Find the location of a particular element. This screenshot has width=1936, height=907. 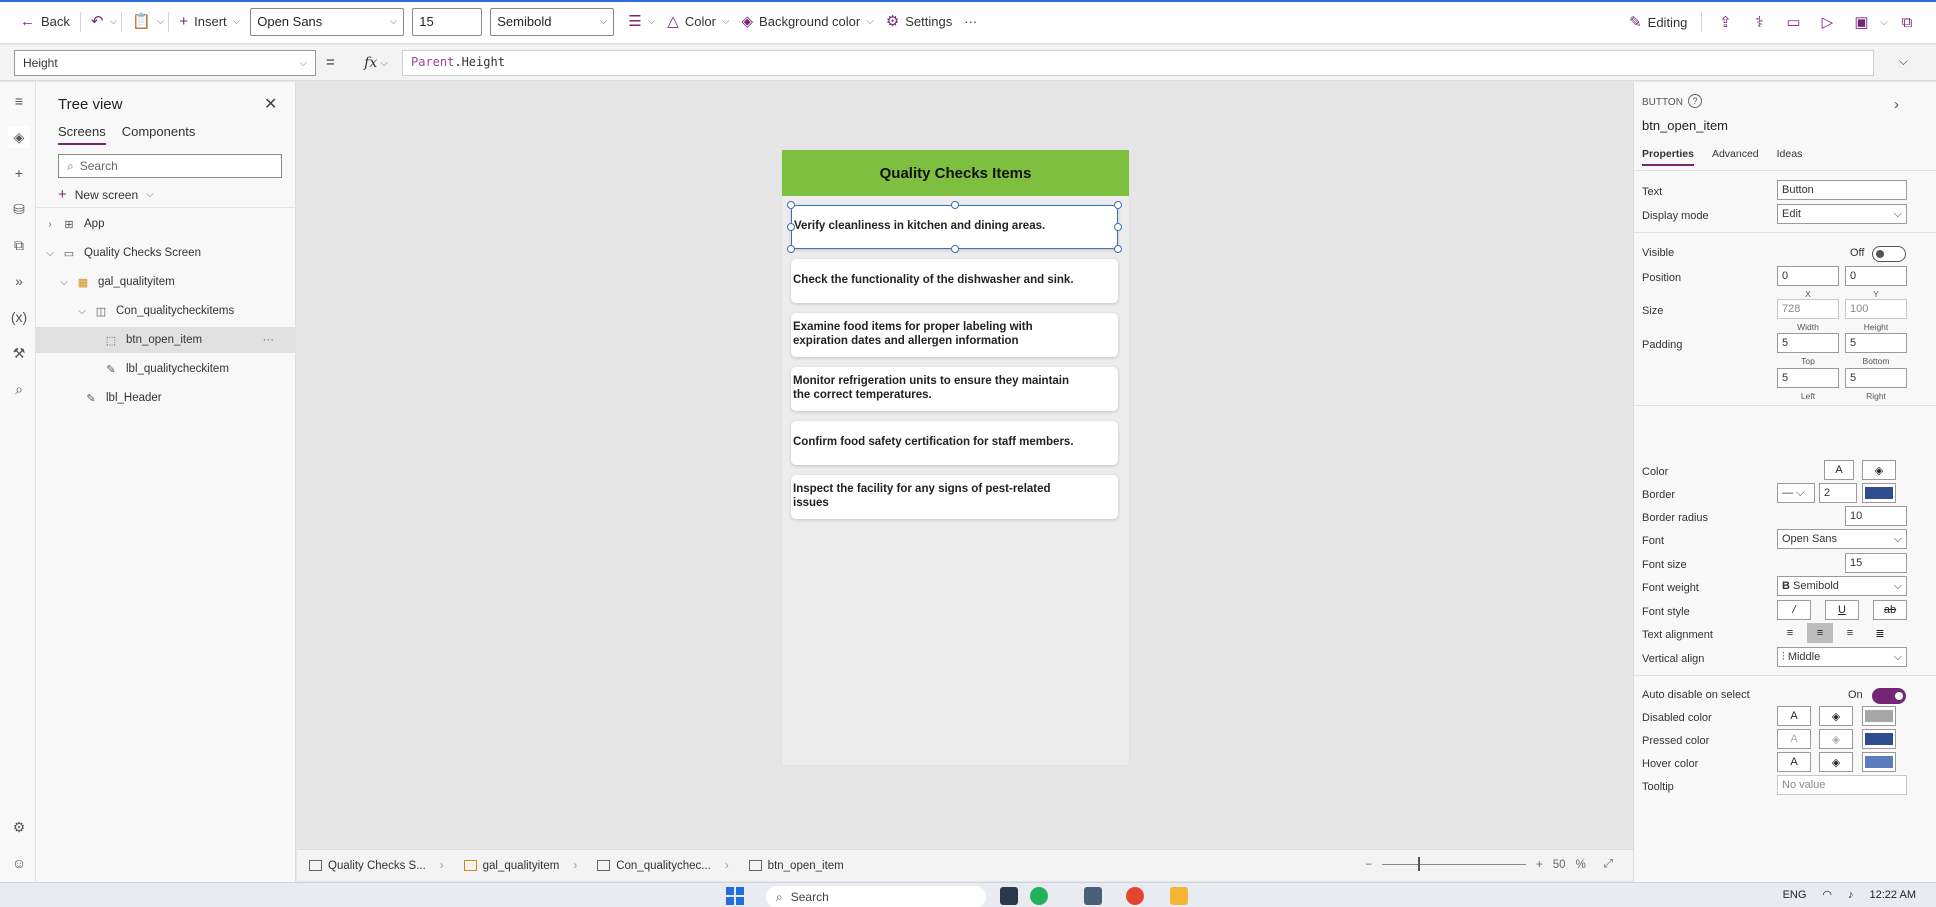

align-right-icon: ≡ is located at coordinates (1850, 633).